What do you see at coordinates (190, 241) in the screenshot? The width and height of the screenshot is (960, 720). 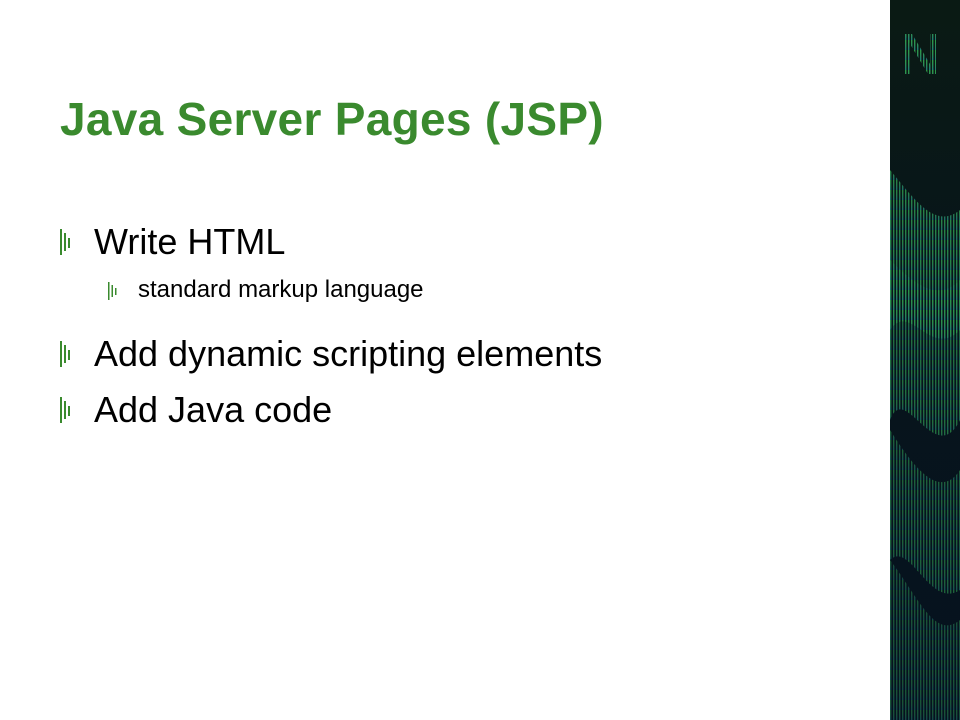 I see `bullet-text: Write HTML` at bounding box center [190, 241].